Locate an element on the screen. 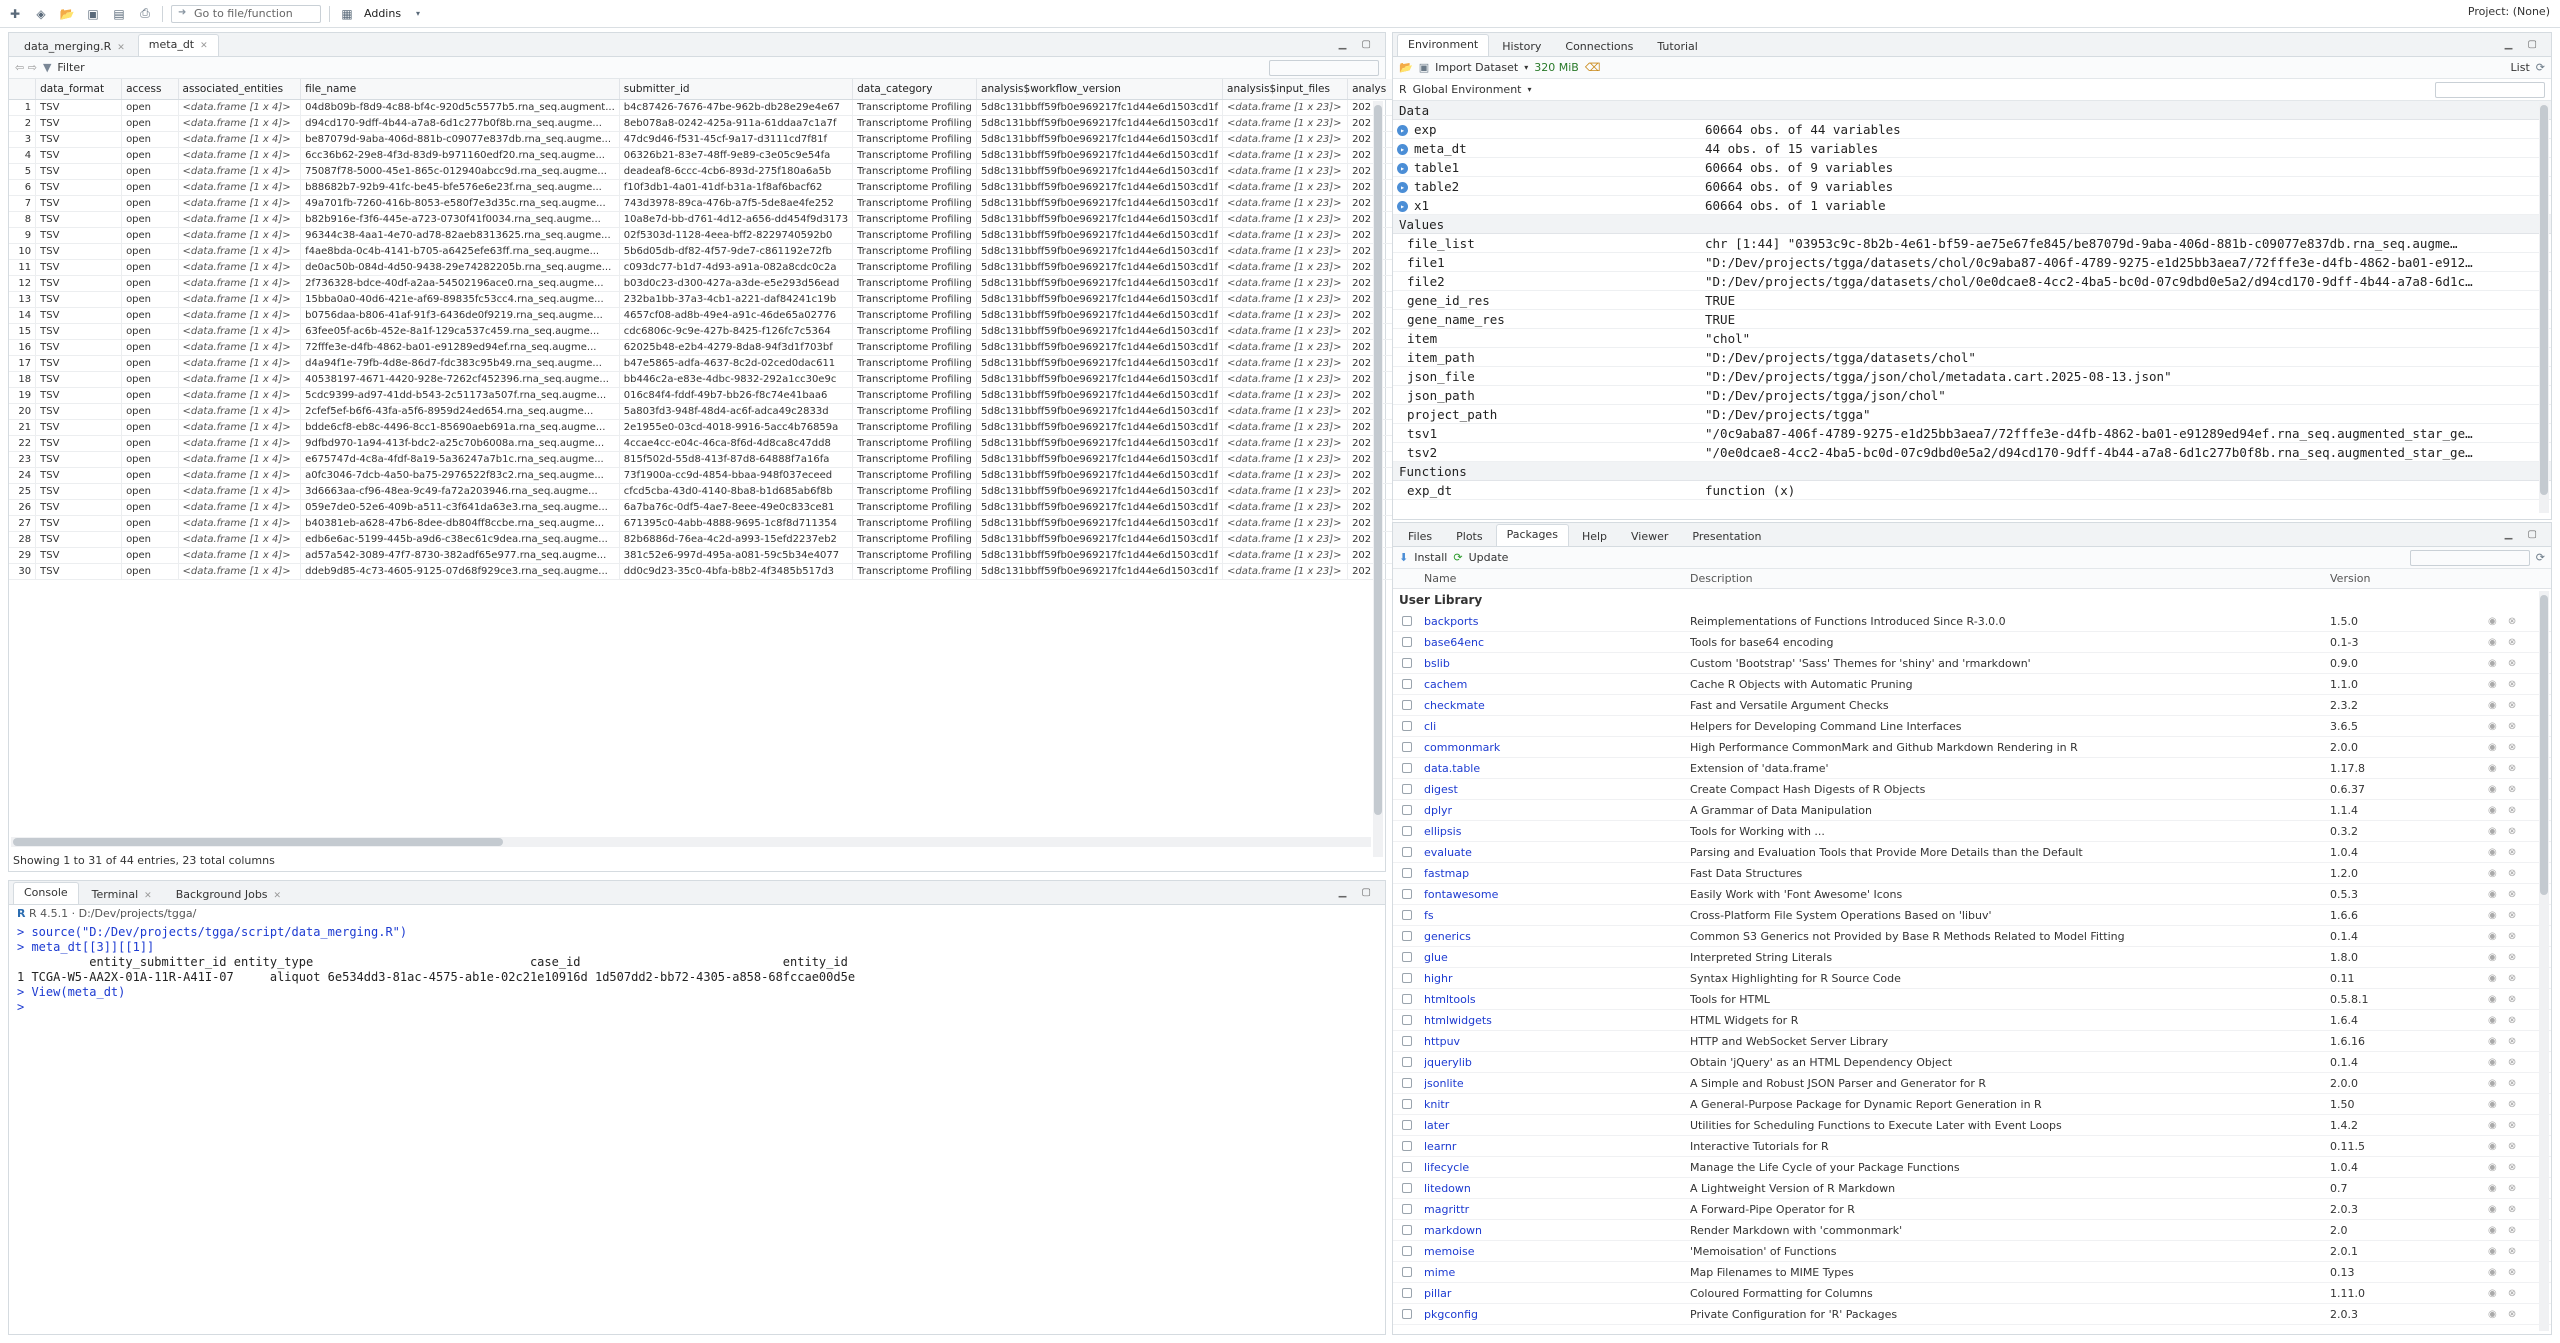 The width and height of the screenshot is (2560, 1343). env-row: gene_id_res TRUE is located at coordinates (1972, 300).